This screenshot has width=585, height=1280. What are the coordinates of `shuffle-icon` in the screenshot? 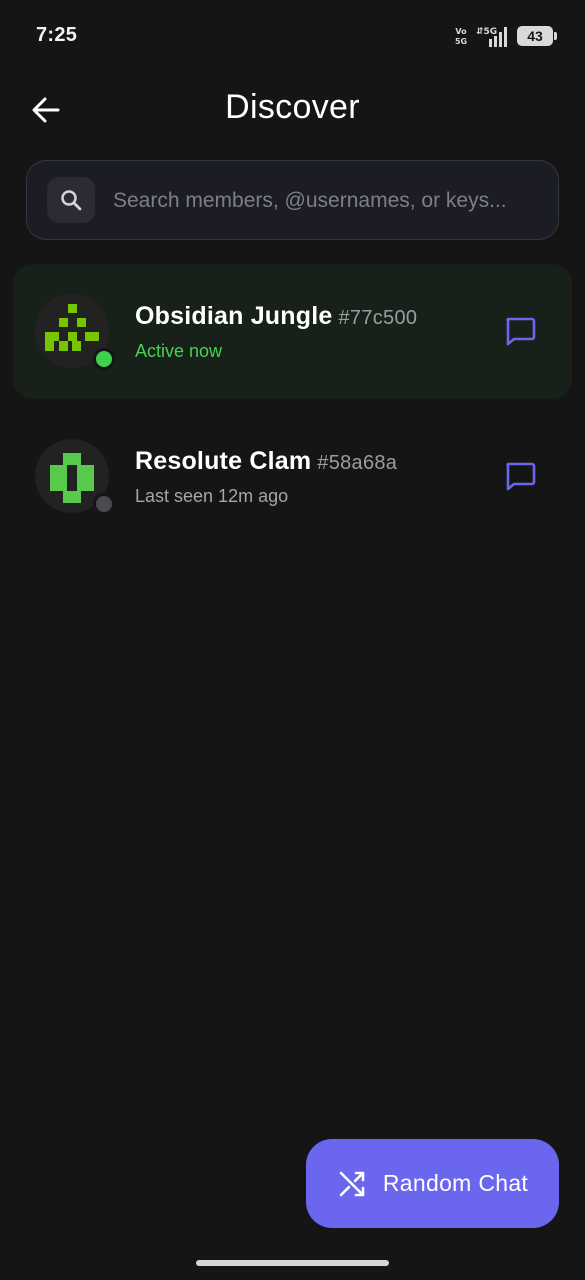 It's located at (352, 1183).